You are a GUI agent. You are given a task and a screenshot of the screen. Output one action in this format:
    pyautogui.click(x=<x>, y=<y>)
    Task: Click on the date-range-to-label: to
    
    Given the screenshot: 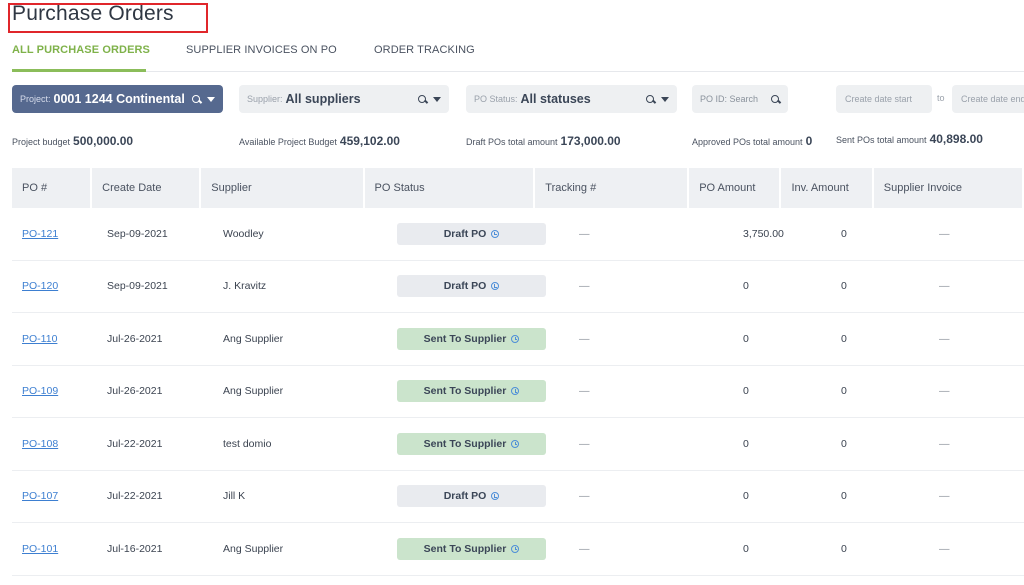 What is the action you would take?
    pyautogui.click(x=941, y=98)
    